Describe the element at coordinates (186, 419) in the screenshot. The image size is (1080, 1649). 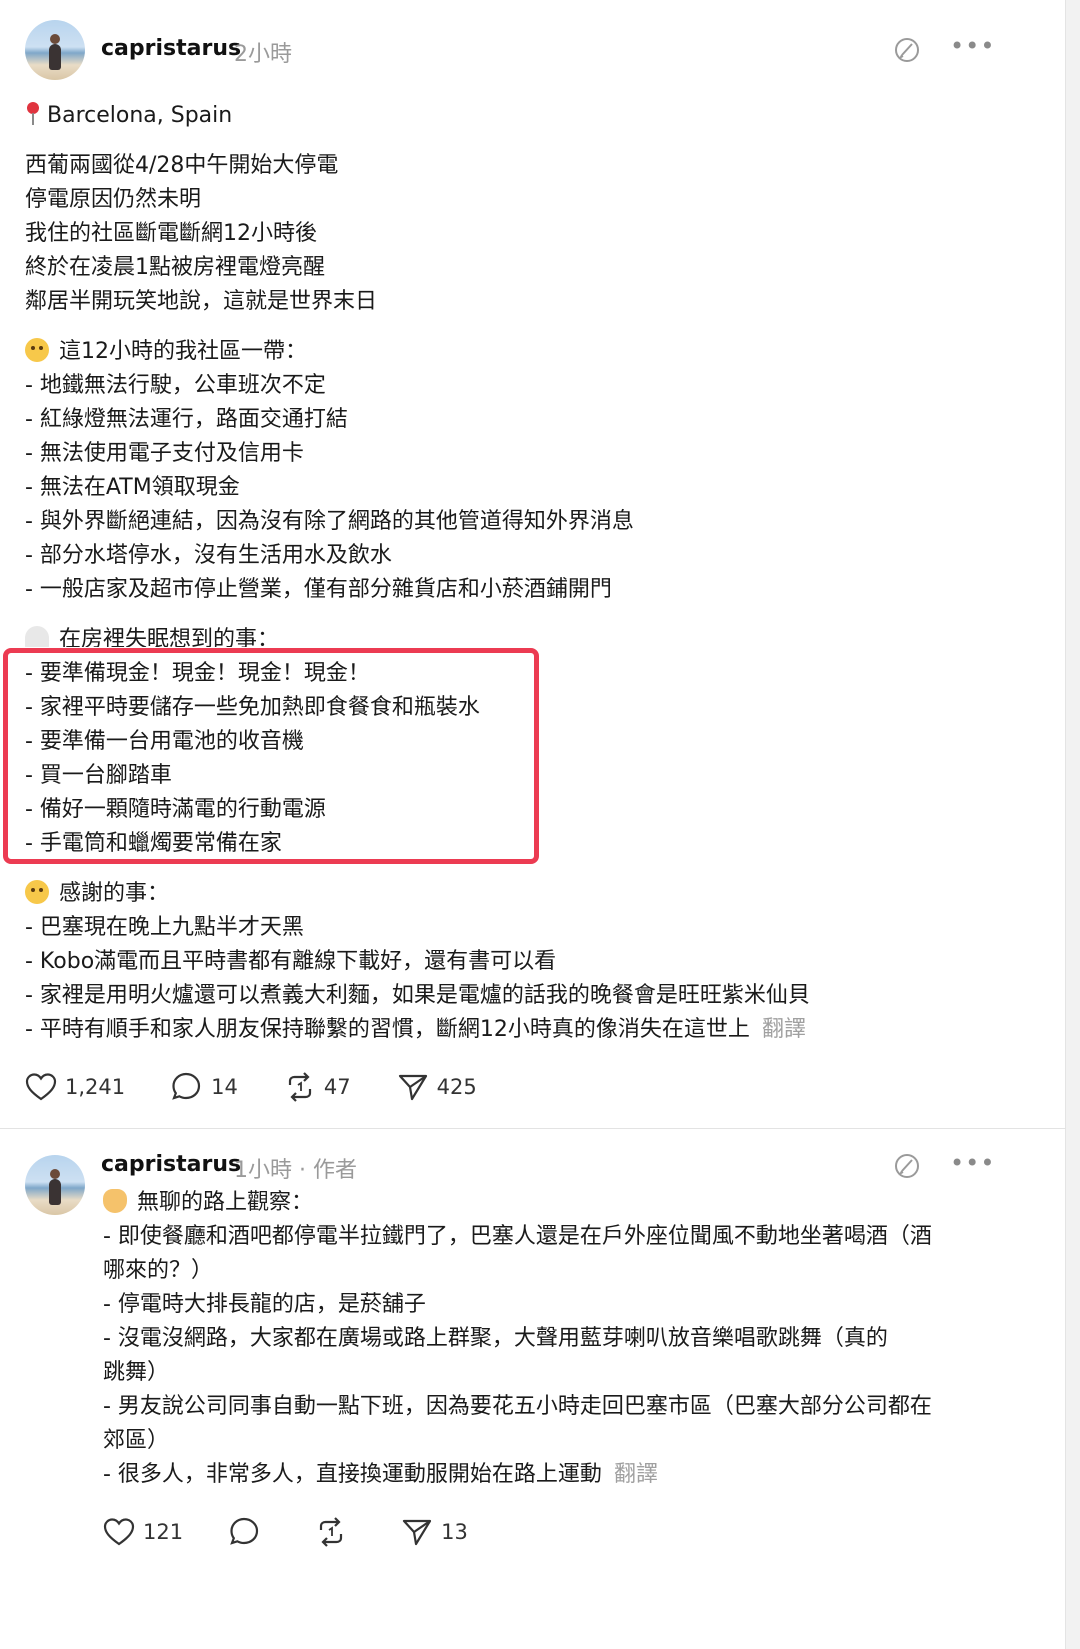
I see `list-item: - 紅綠燈無法運行，路面交通打結` at that location.